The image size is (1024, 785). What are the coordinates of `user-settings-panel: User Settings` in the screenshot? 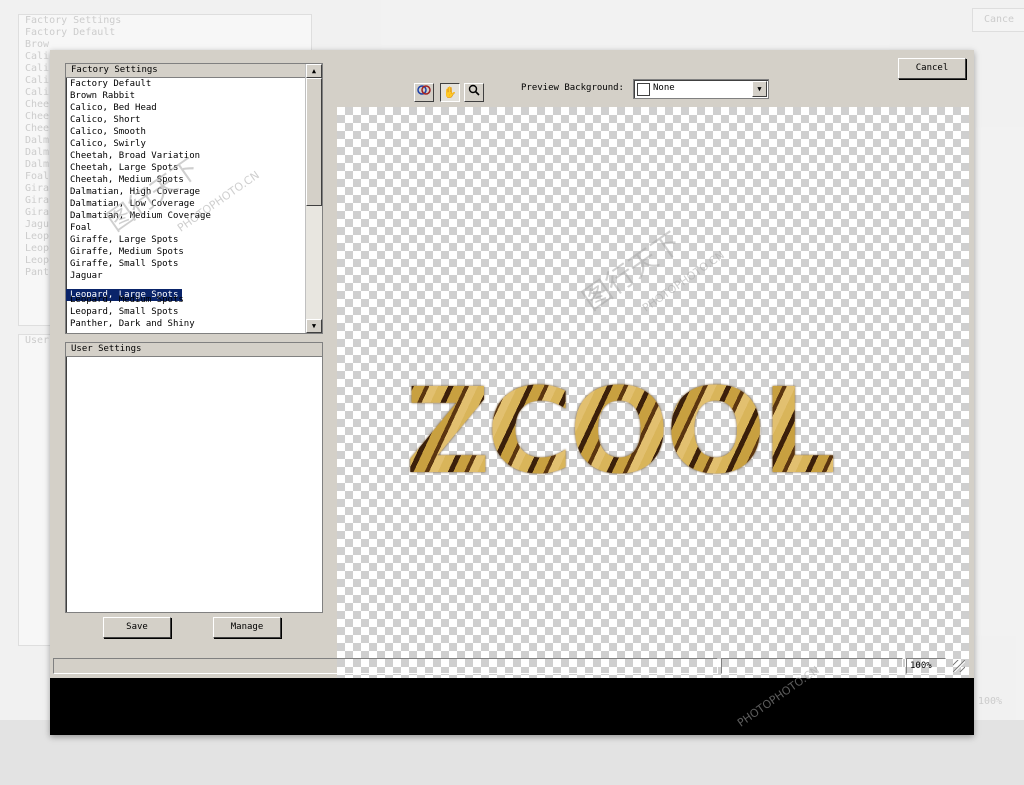 It's located at (194, 477).